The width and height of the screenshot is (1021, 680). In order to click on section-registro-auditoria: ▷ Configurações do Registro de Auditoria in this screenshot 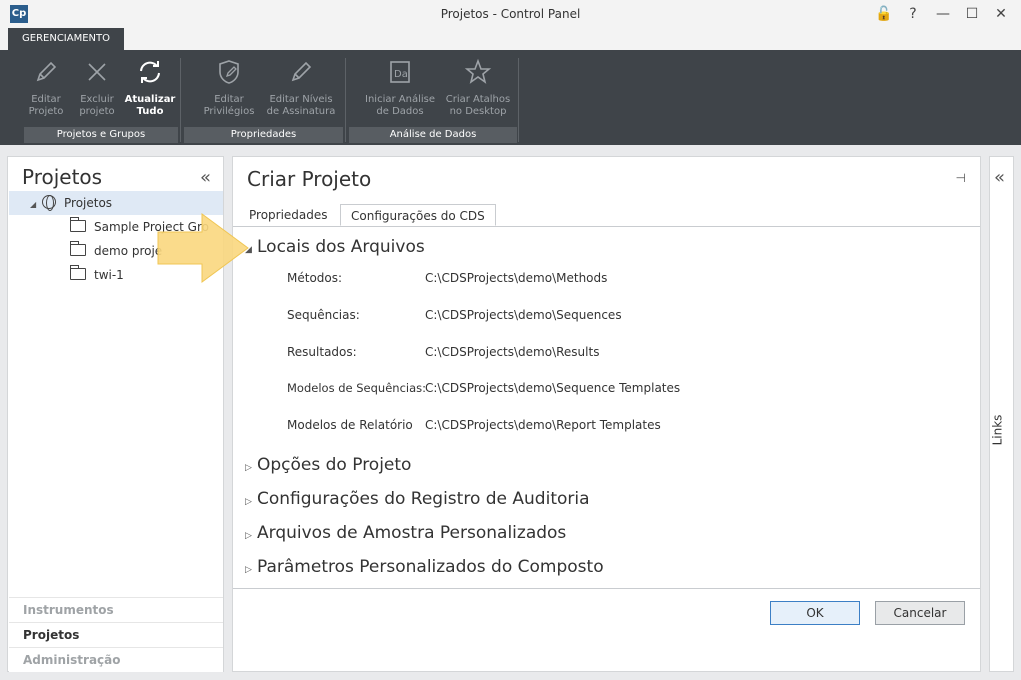, I will do `click(417, 499)`.